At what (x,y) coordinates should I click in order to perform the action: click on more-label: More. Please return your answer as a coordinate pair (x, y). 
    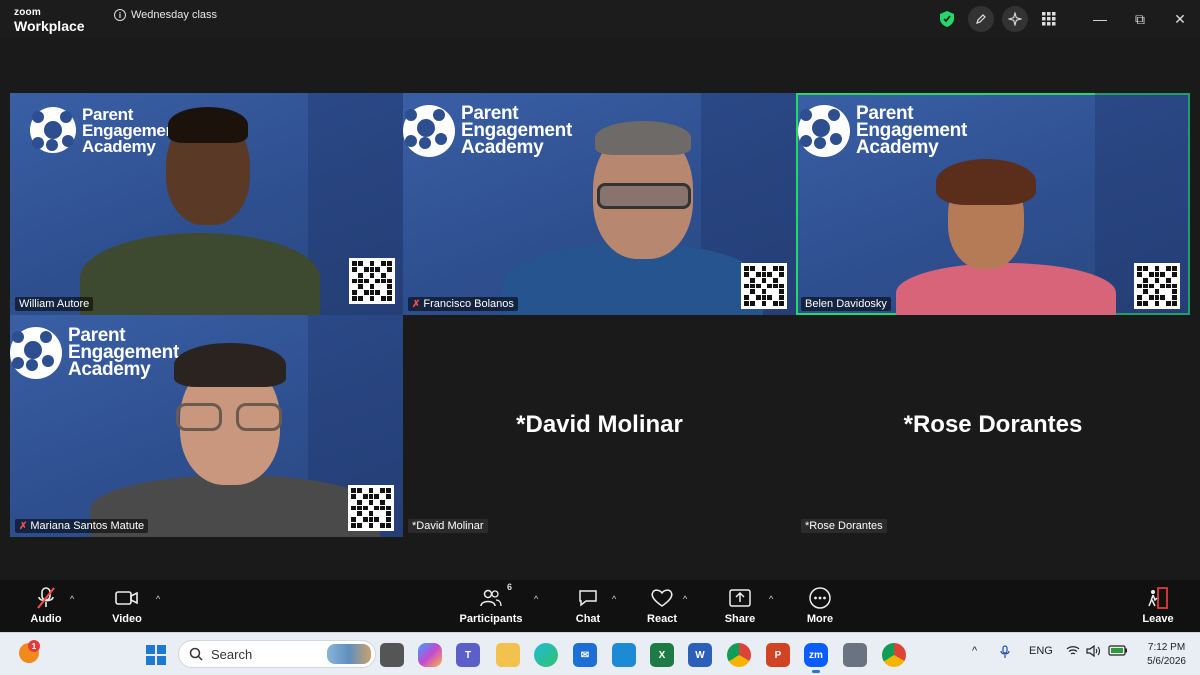
    Looking at the image, I should click on (820, 619).